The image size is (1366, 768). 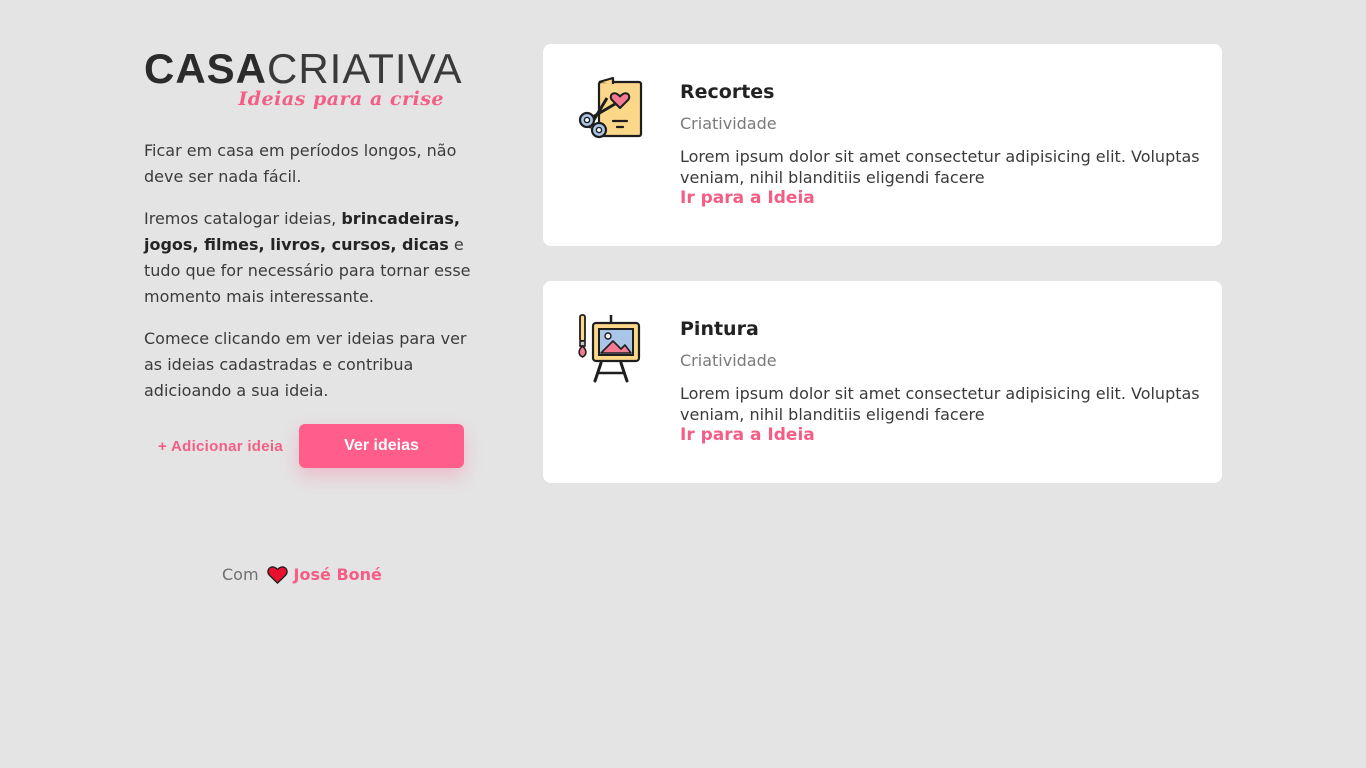 I want to click on logo-wordmark: CASACRIATIVA, so click(x=304, y=69).